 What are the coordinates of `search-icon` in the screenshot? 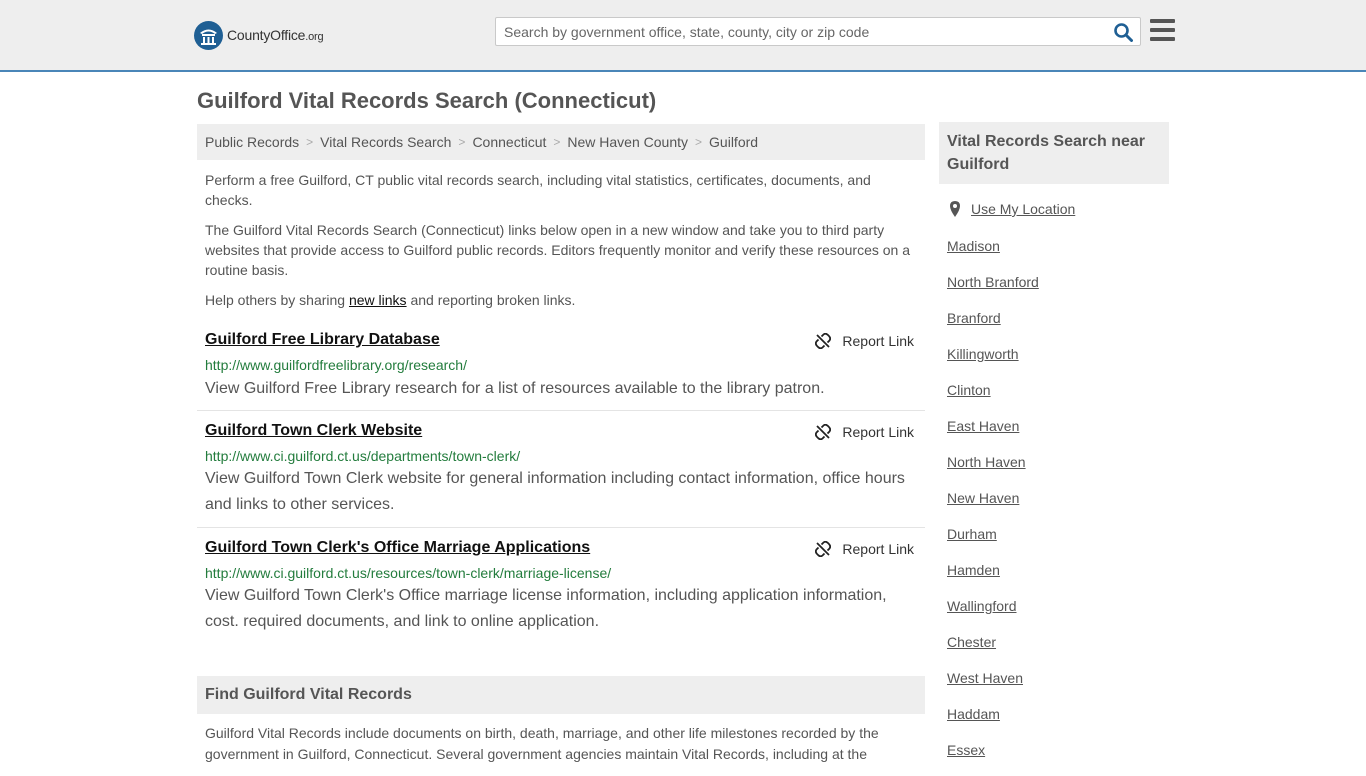 It's located at (1123, 32).